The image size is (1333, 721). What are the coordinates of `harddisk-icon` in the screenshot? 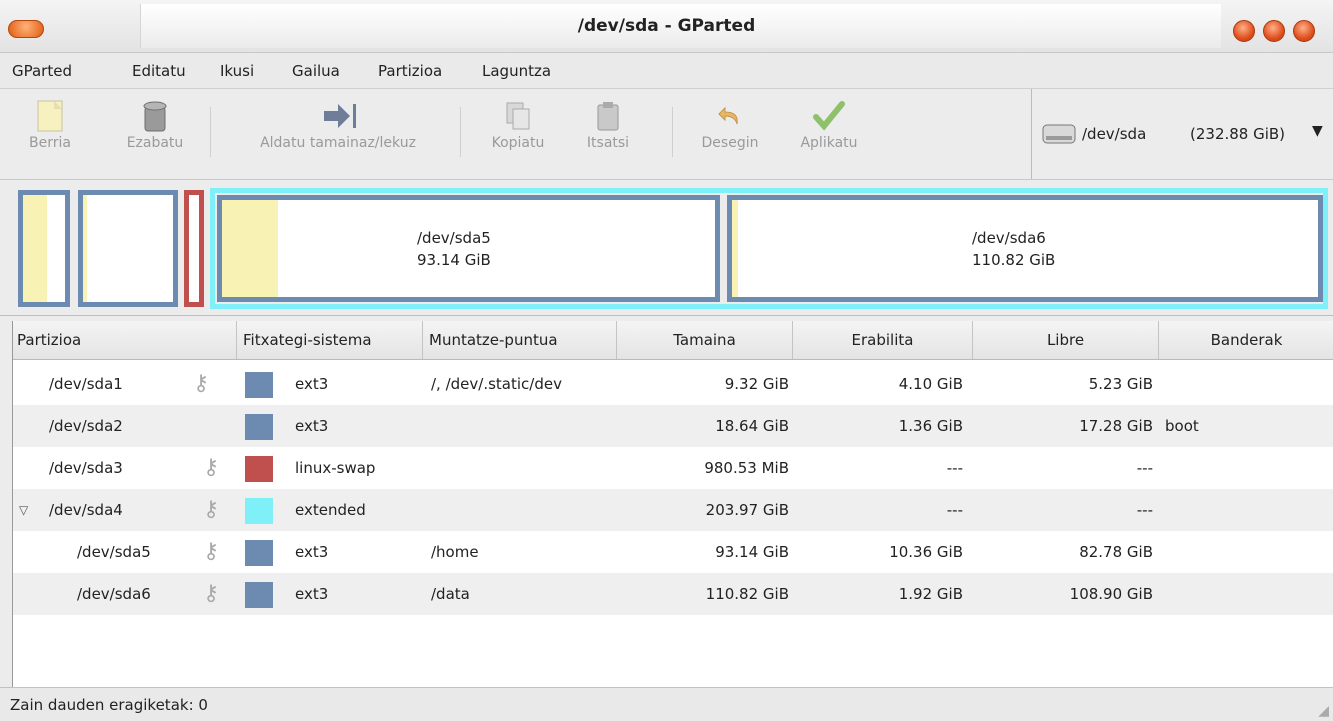 It's located at (1059, 136).